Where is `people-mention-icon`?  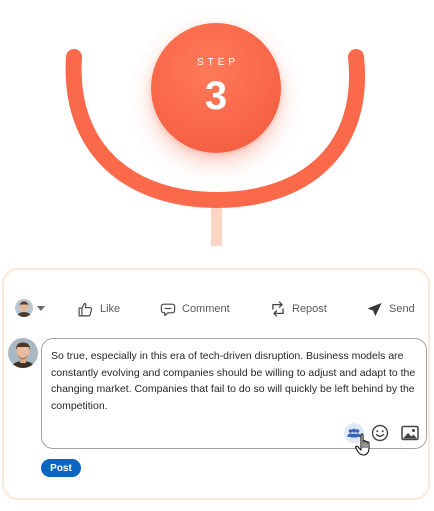
people-mention-icon is located at coordinates (354, 433).